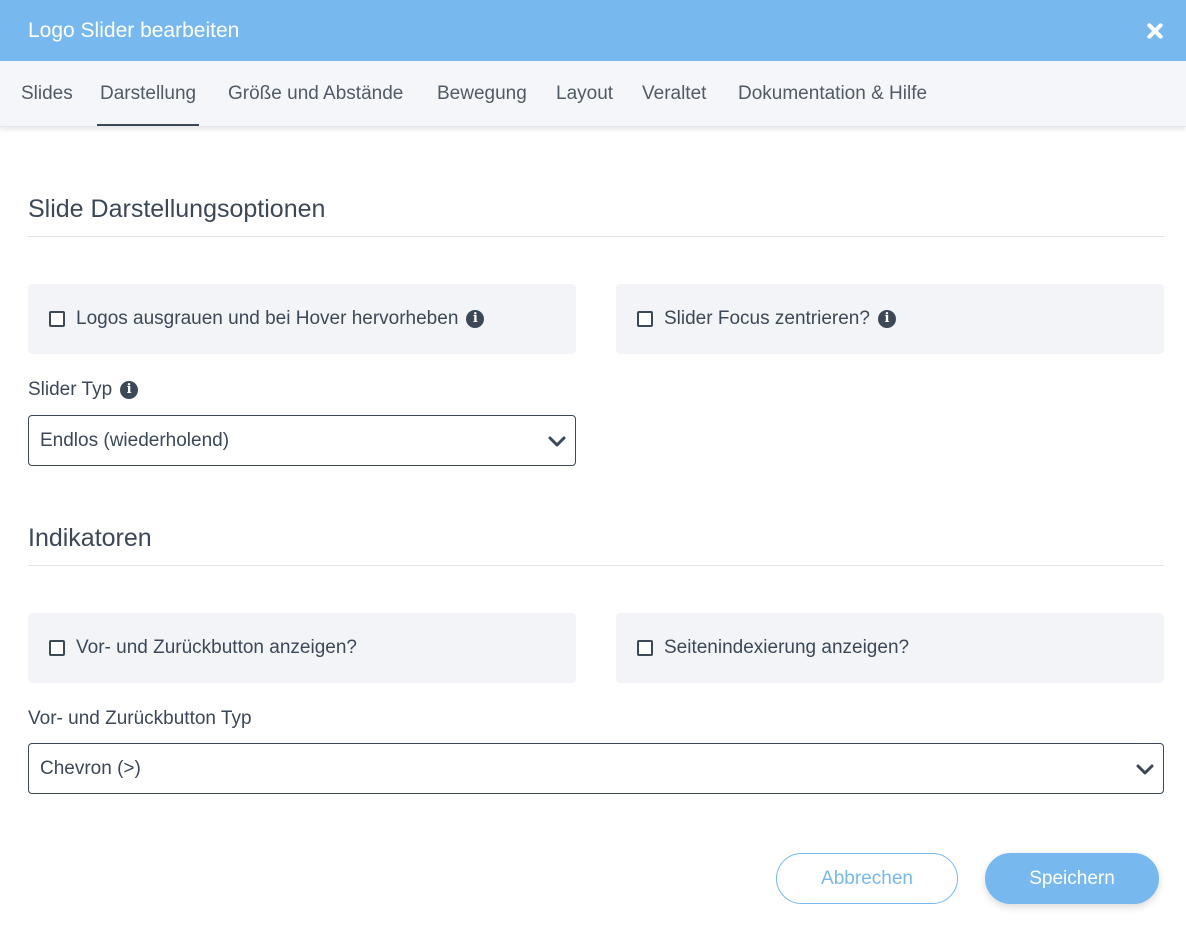  Describe the element at coordinates (596, 768) in the screenshot. I see `button-type-select: Chevron (>)` at that location.